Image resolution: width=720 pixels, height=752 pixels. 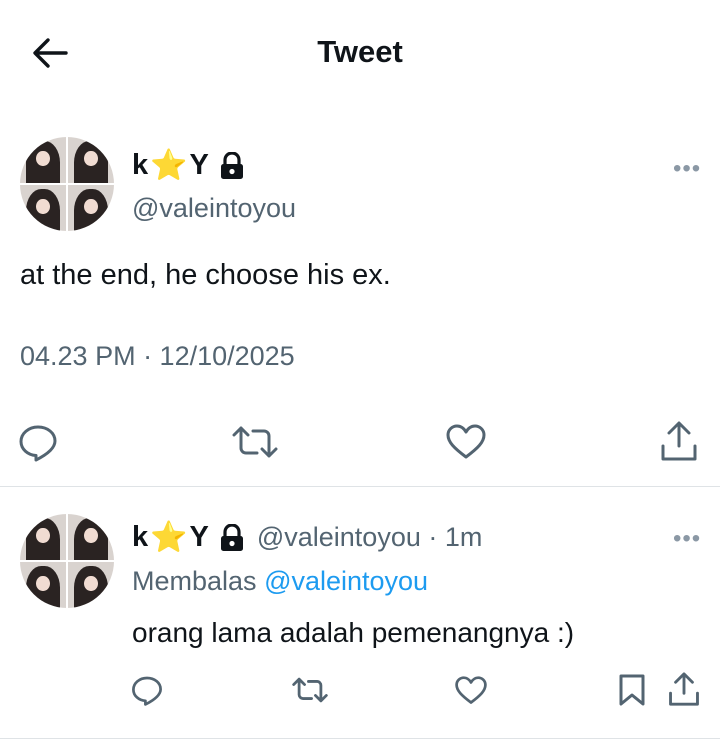 I want to click on display-name: k ⭐ Y, so click(x=188, y=165).